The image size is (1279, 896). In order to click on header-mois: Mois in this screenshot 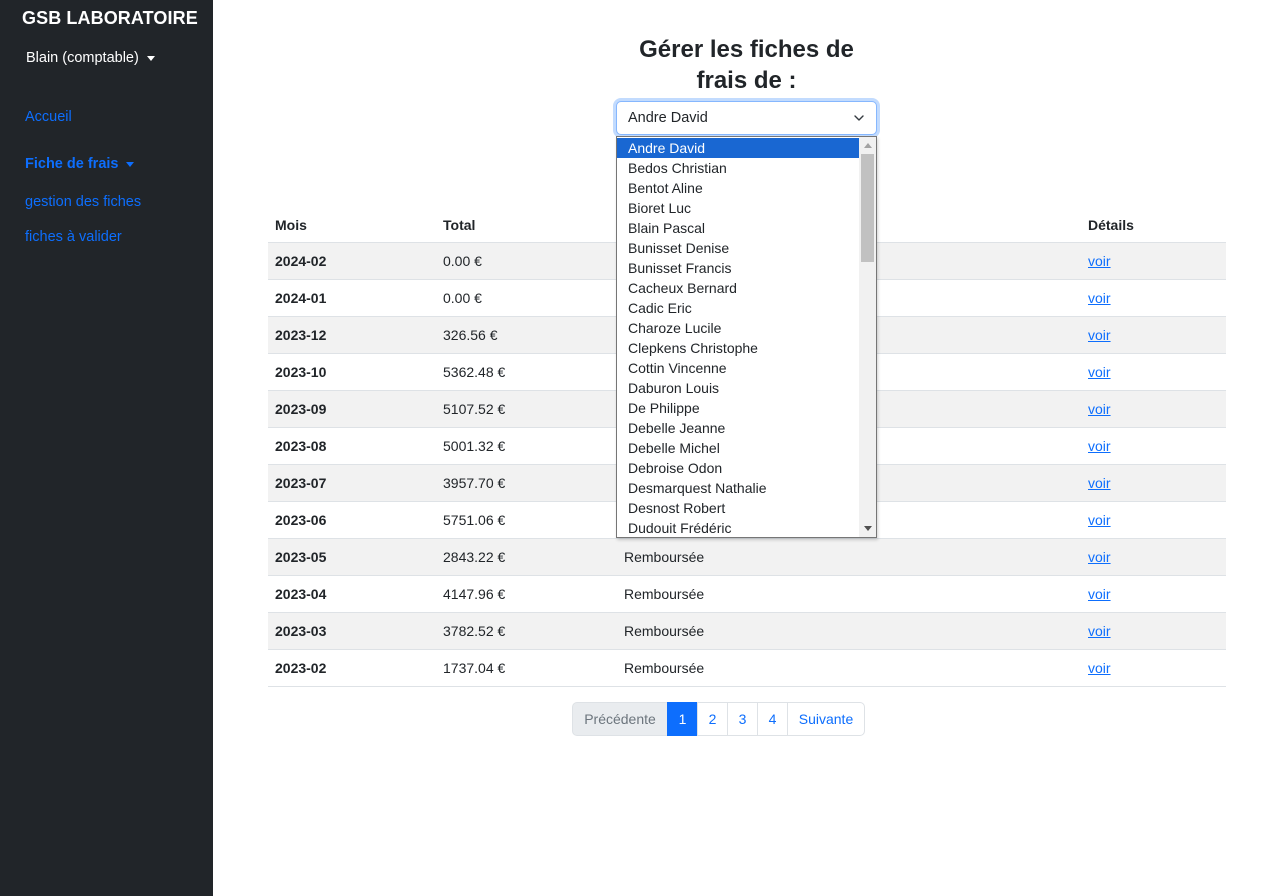, I will do `click(291, 224)`.